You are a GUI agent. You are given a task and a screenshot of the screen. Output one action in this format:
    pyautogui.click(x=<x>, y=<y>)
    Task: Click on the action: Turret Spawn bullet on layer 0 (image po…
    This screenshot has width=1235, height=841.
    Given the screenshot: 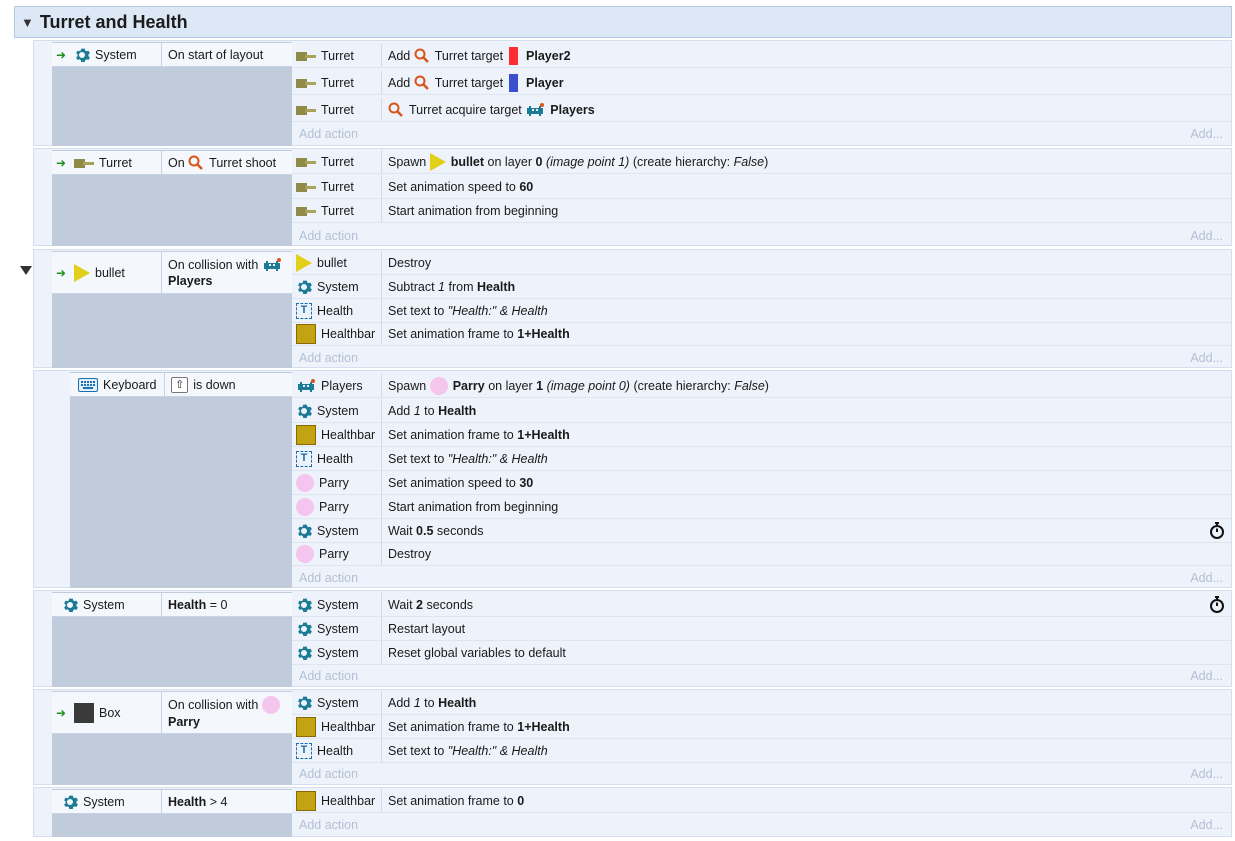 What is the action you would take?
    pyautogui.click(x=761, y=162)
    